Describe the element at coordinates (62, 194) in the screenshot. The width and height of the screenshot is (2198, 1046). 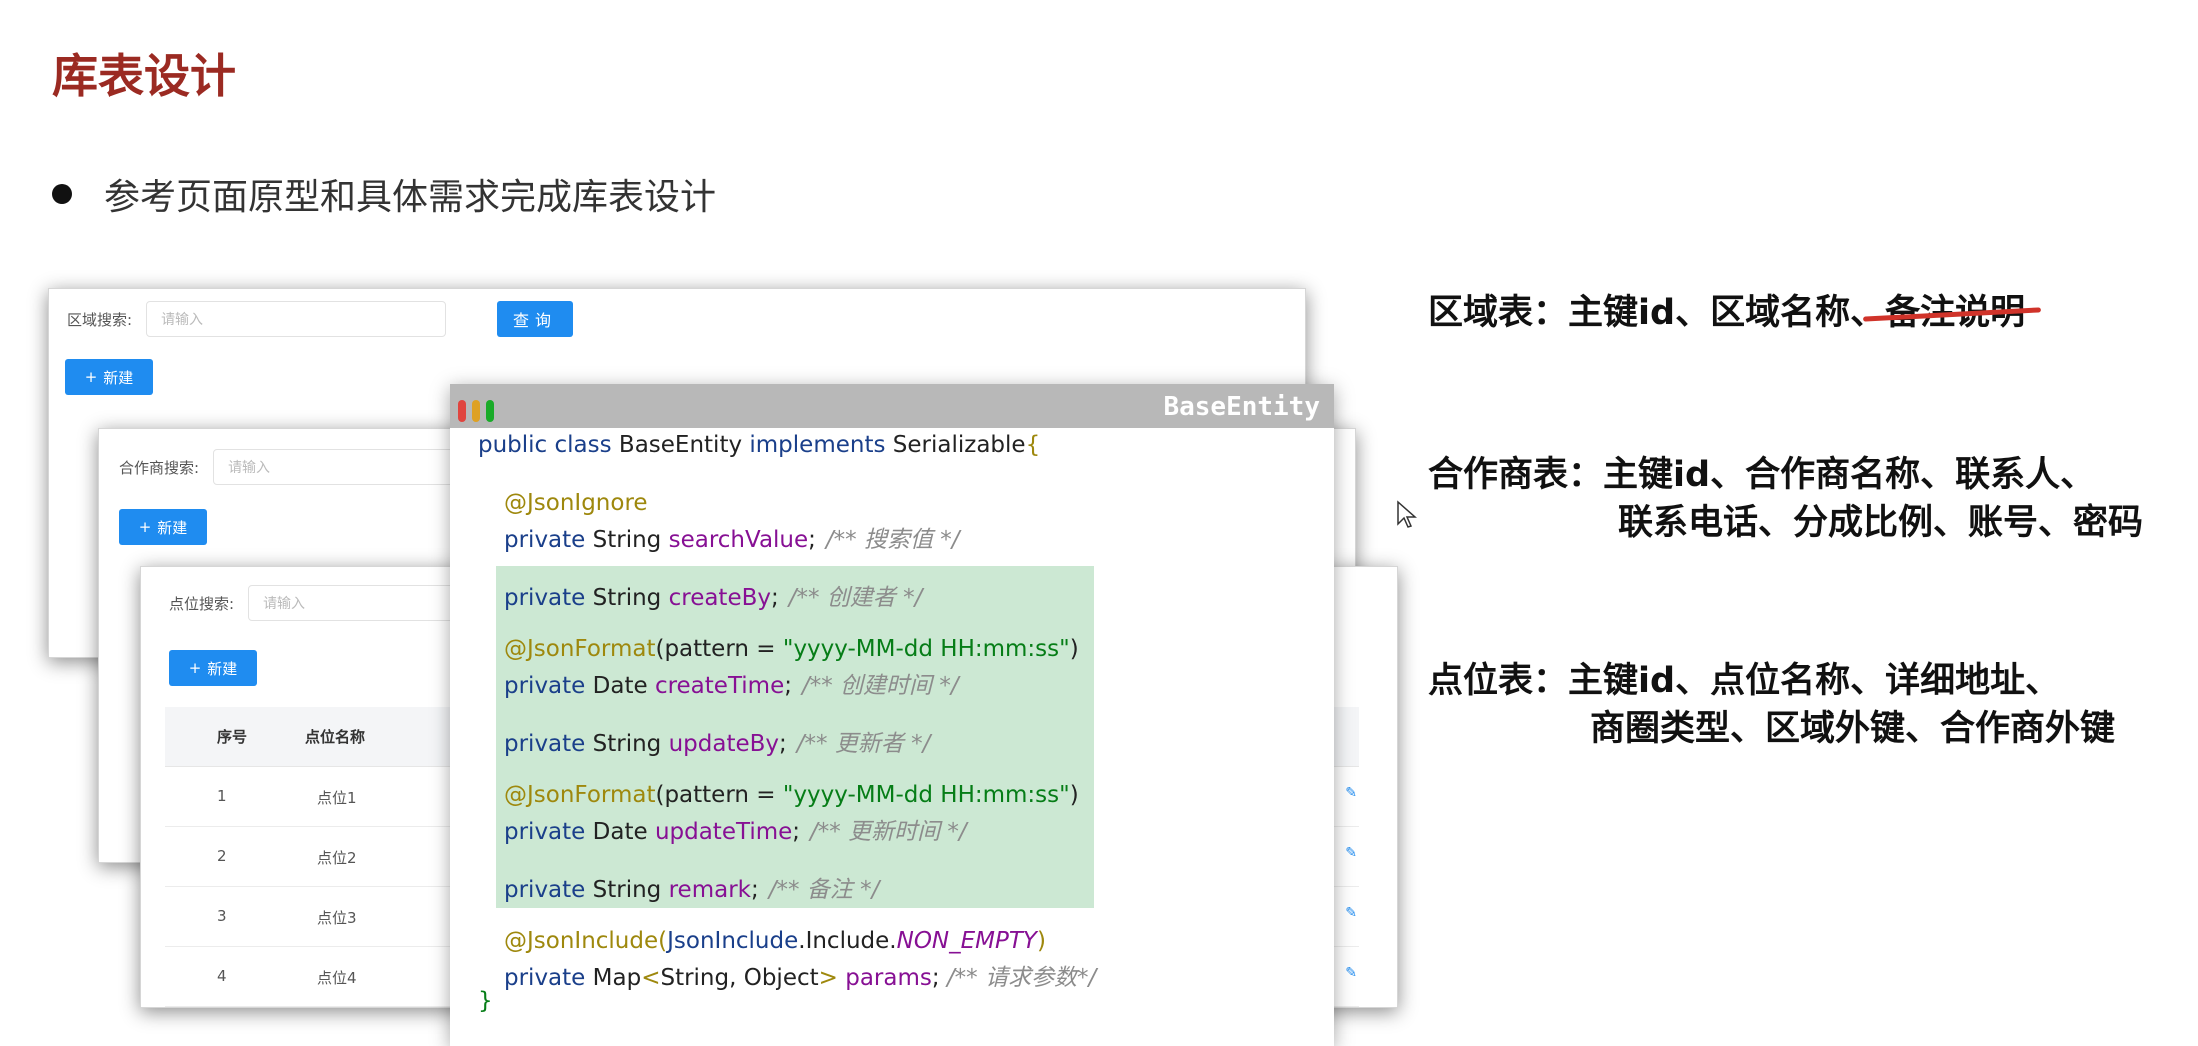
I see `bullet-dot-icon` at that location.